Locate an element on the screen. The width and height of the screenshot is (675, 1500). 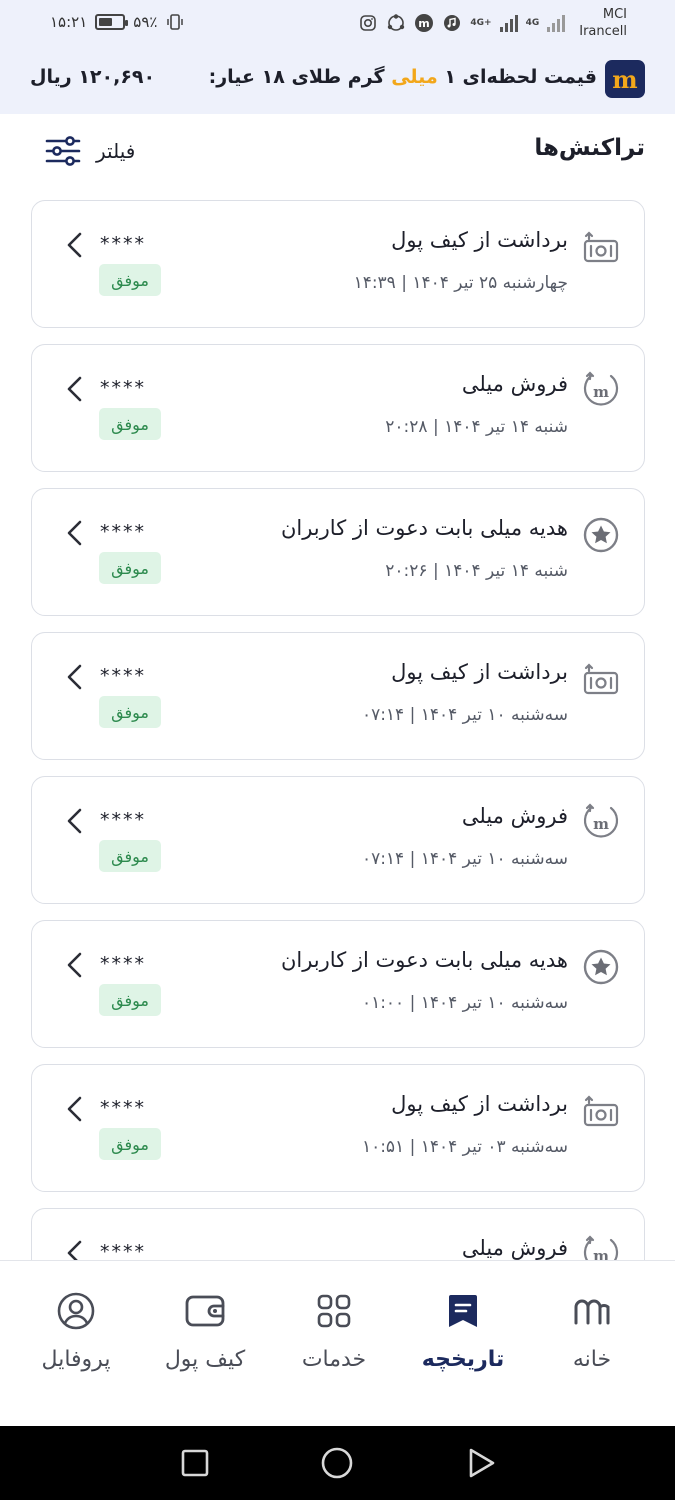
home-button is located at coordinates (337, 1463).